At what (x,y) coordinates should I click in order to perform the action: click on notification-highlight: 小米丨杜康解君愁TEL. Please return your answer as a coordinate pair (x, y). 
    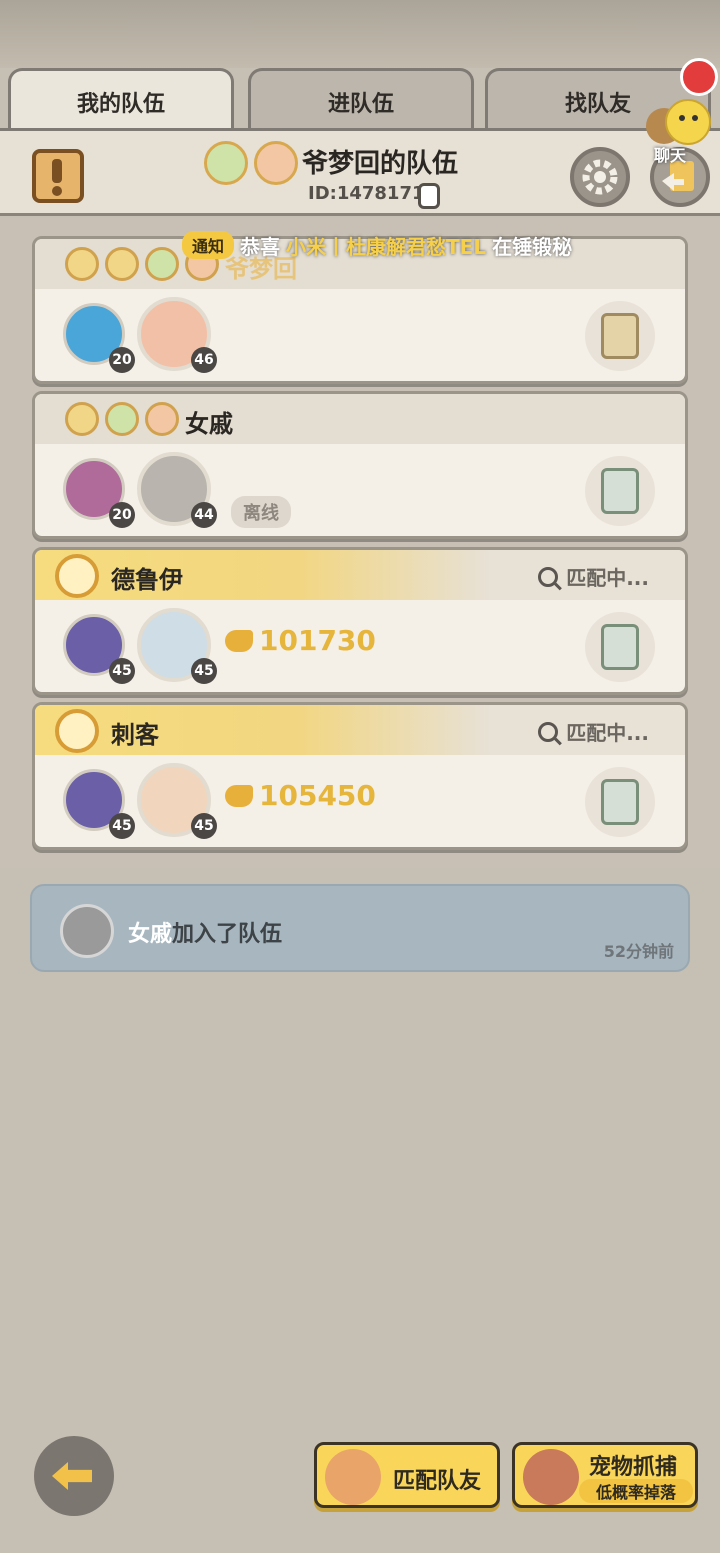
    Looking at the image, I should click on (386, 246).